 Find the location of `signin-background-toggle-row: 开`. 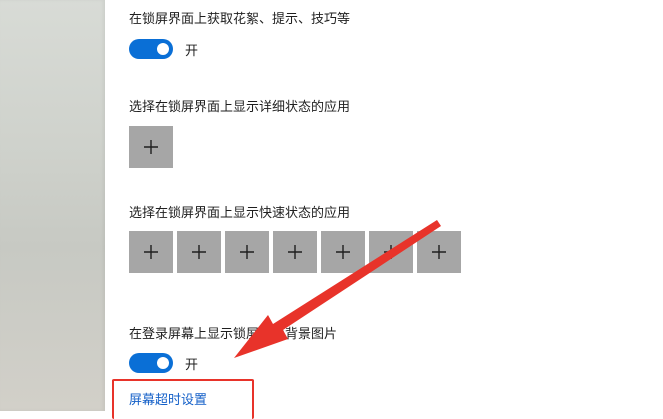

signin-background-toggle-row: 开 is located at coordinates (163, 363).